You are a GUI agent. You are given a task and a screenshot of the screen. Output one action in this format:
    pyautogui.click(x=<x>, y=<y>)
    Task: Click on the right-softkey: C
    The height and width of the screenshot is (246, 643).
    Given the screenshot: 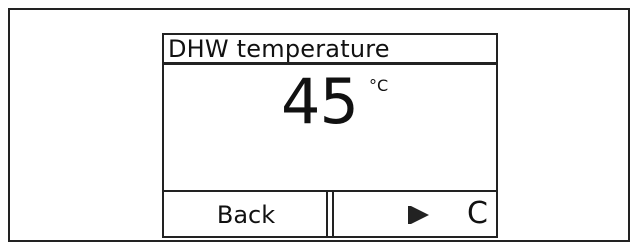 What is the action you would take?
    pyautogui.click(x=415, y=214)
    